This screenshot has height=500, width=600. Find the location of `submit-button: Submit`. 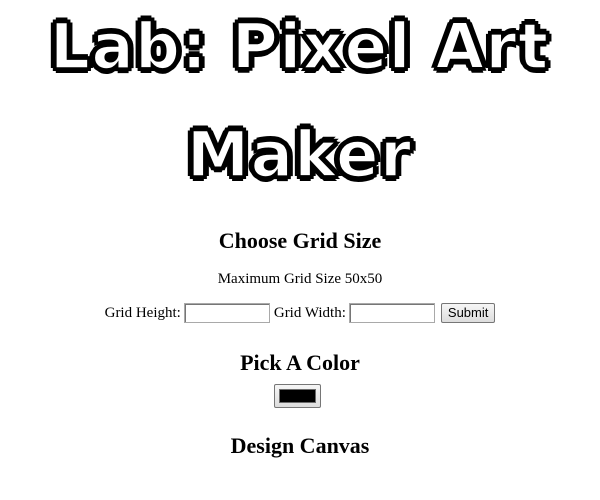

submit-button: Submit is located at coordinates (468, 313).